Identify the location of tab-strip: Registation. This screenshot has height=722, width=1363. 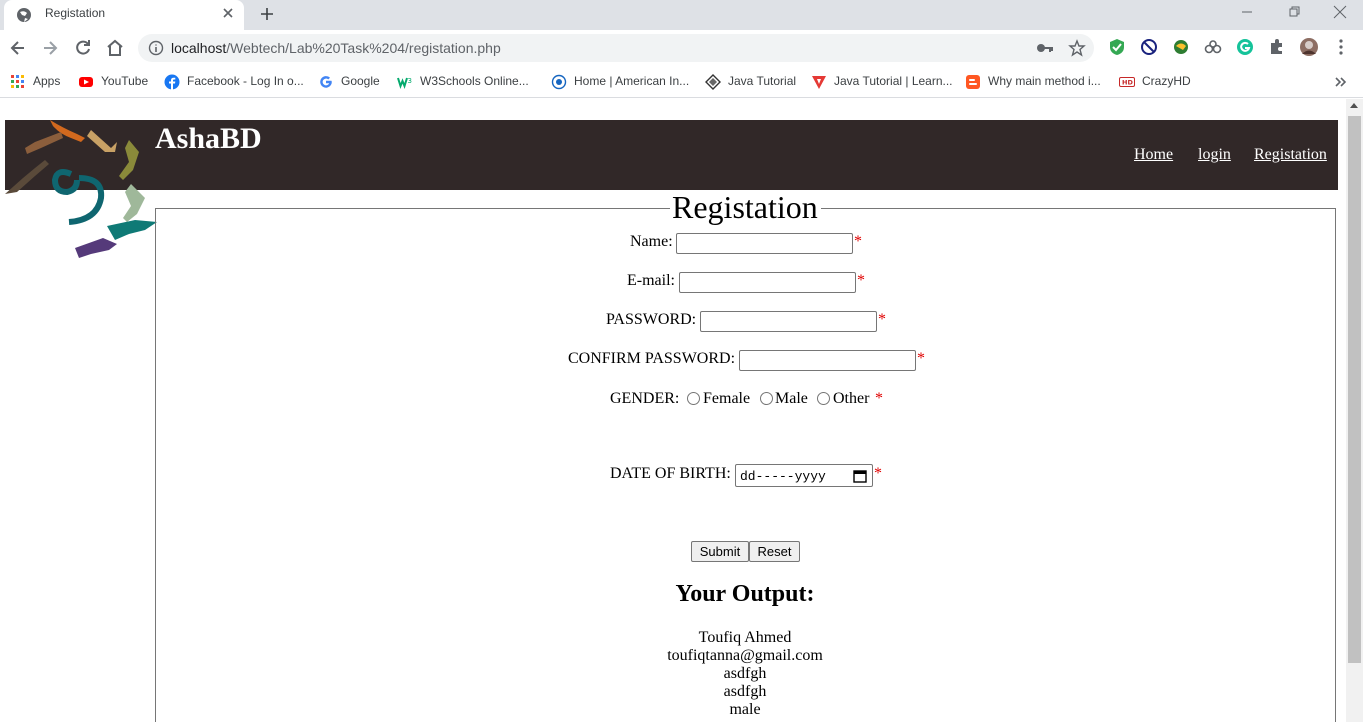
(681, 15).